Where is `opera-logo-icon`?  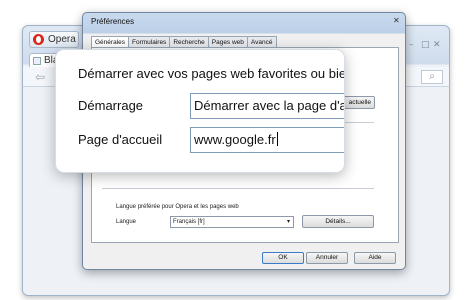 opera-logo-icon is located at coordinates (38, 39).